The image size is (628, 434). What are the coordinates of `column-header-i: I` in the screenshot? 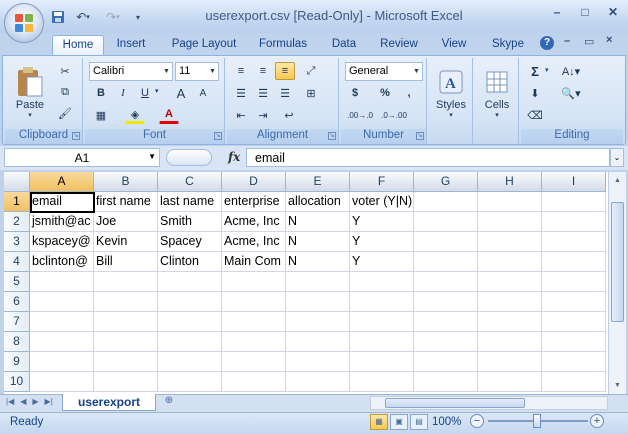 It's located at (574, 182).